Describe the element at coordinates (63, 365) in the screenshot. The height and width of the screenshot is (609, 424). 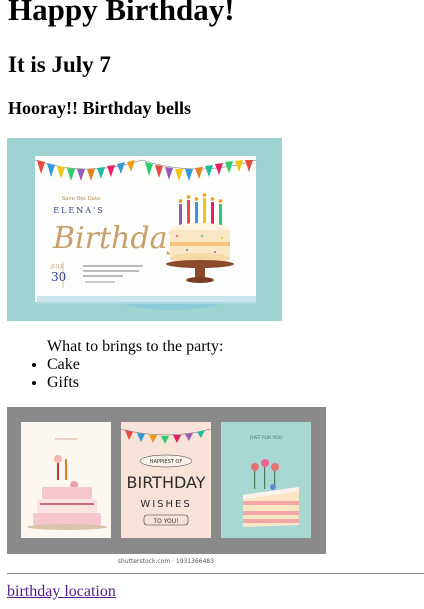
I see `list-item: Cake` at that location.